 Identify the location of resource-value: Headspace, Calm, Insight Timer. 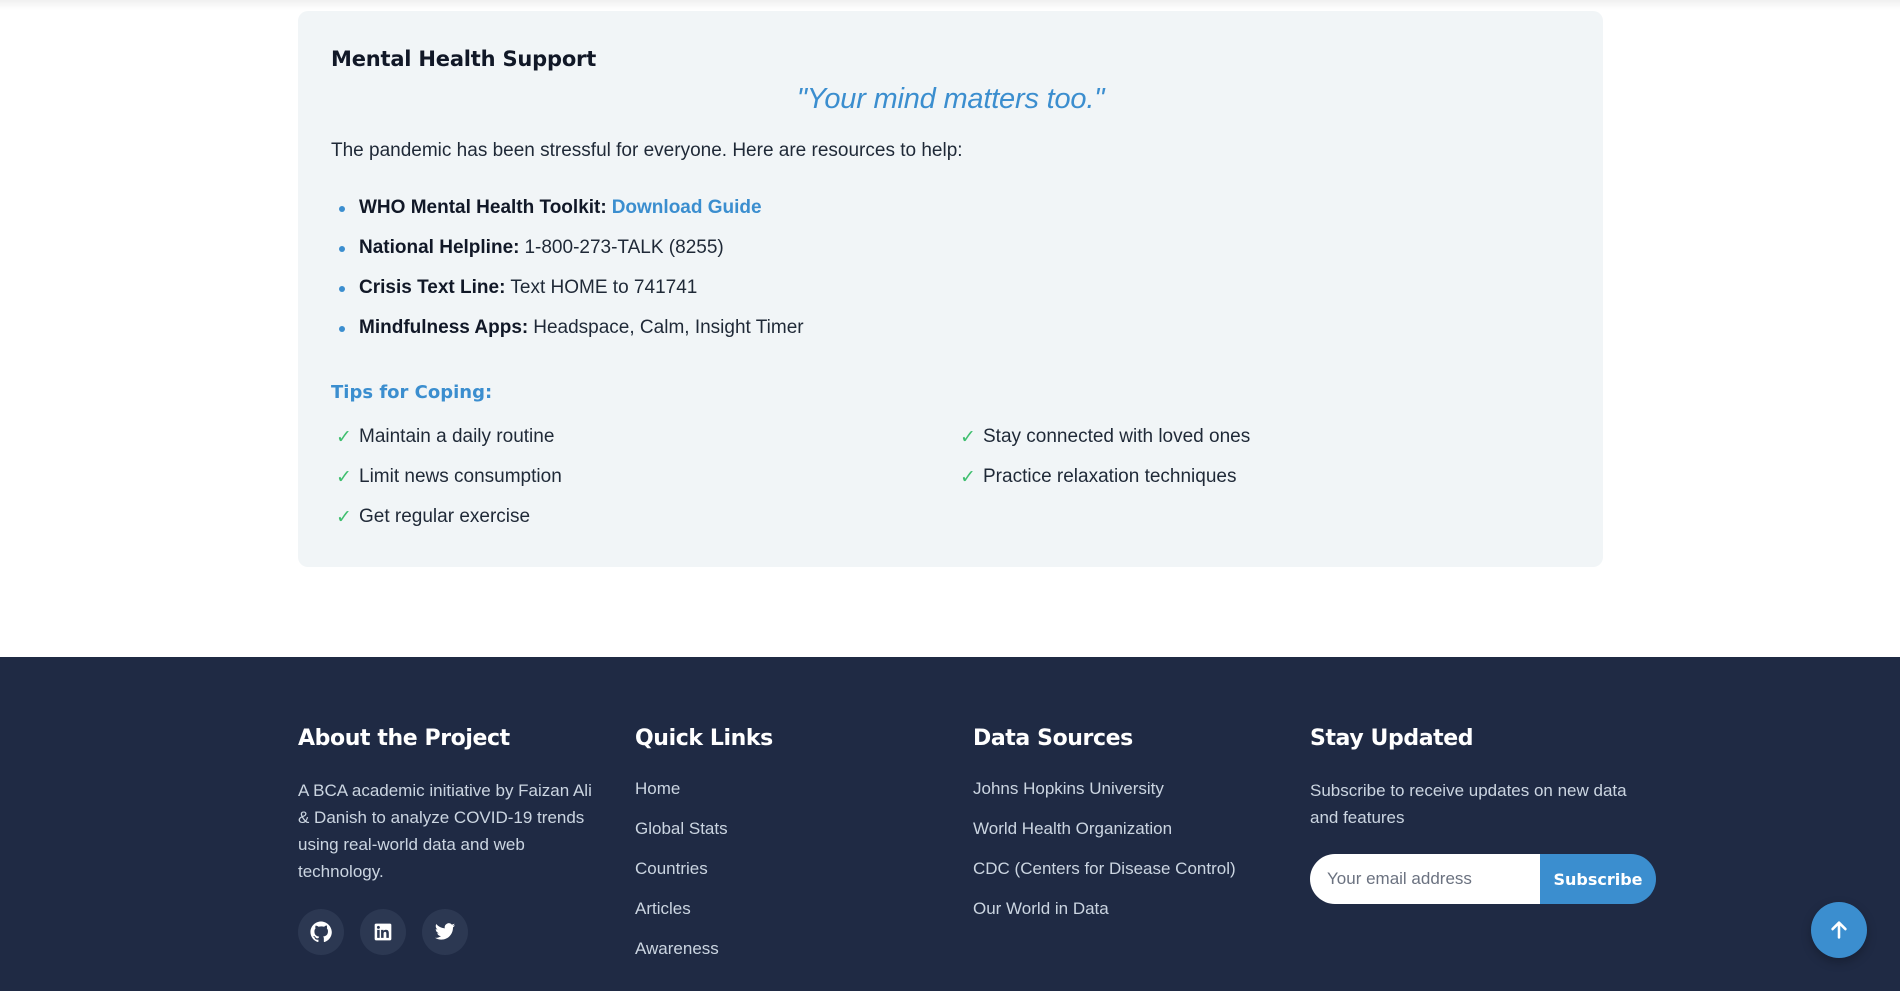
(668, 327).